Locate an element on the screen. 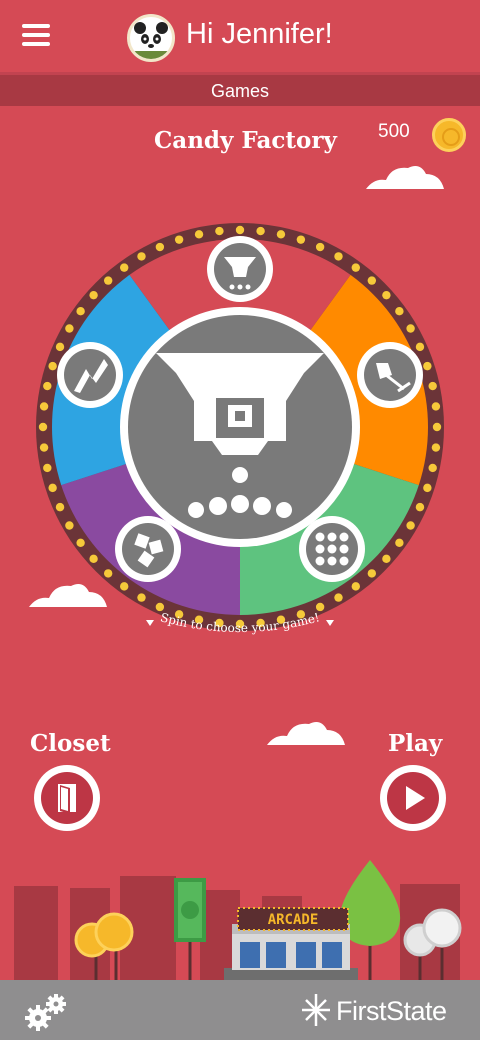 Image resolution: width=480 pixels, height=1040 pixels. coin-balance: 500 is located at coordinates (394, 131).